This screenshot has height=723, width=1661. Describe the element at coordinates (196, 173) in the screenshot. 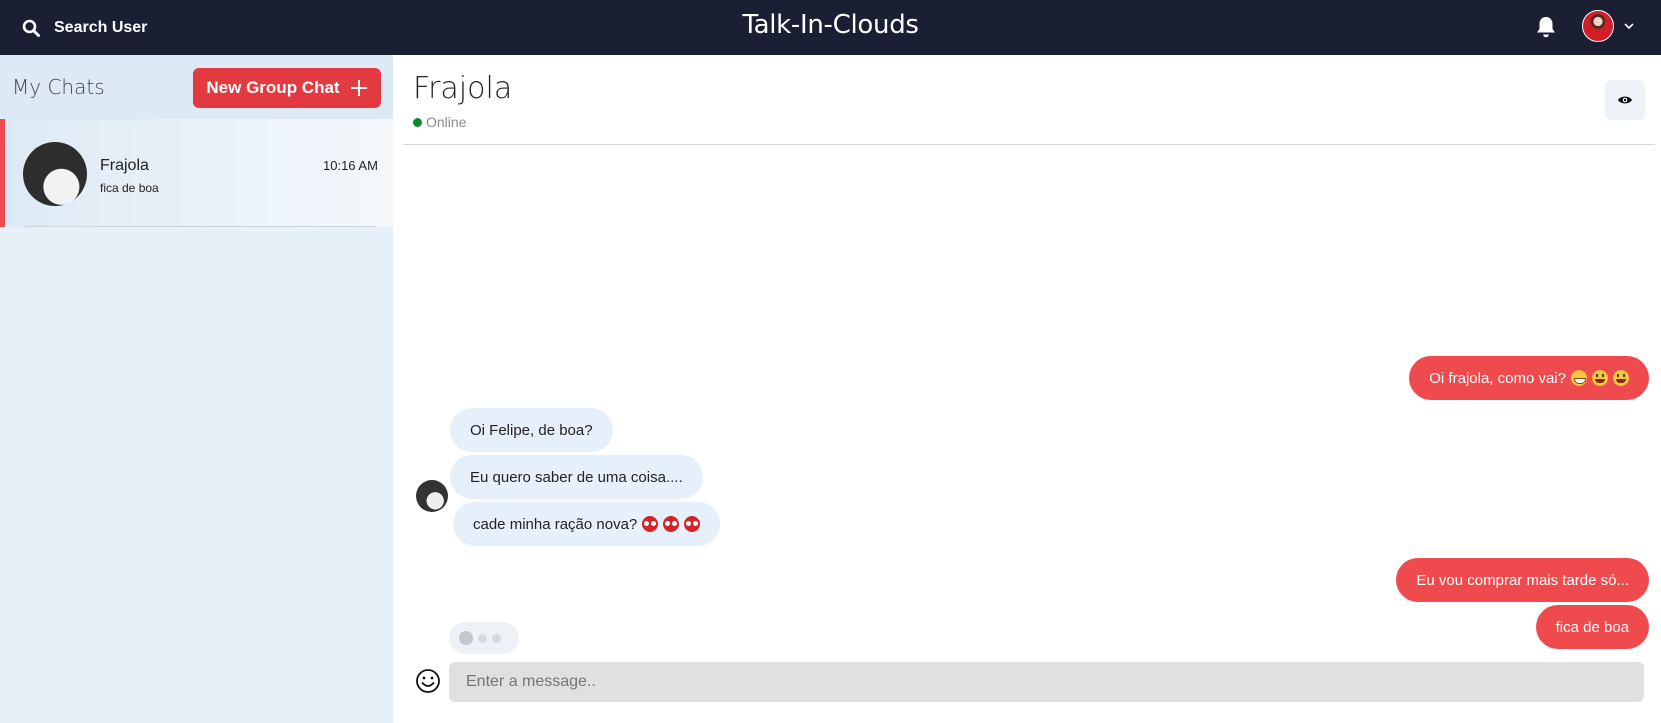

I see `chat-list-item: Frajola 10:16 AM fica de boa` at that location.